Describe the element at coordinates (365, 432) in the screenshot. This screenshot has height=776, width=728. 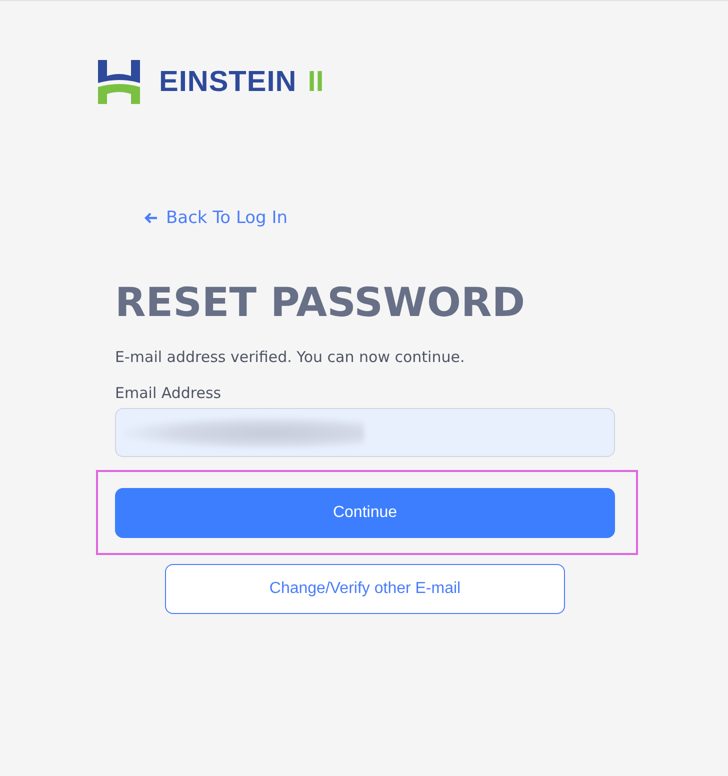
I see `email-field` at that location.